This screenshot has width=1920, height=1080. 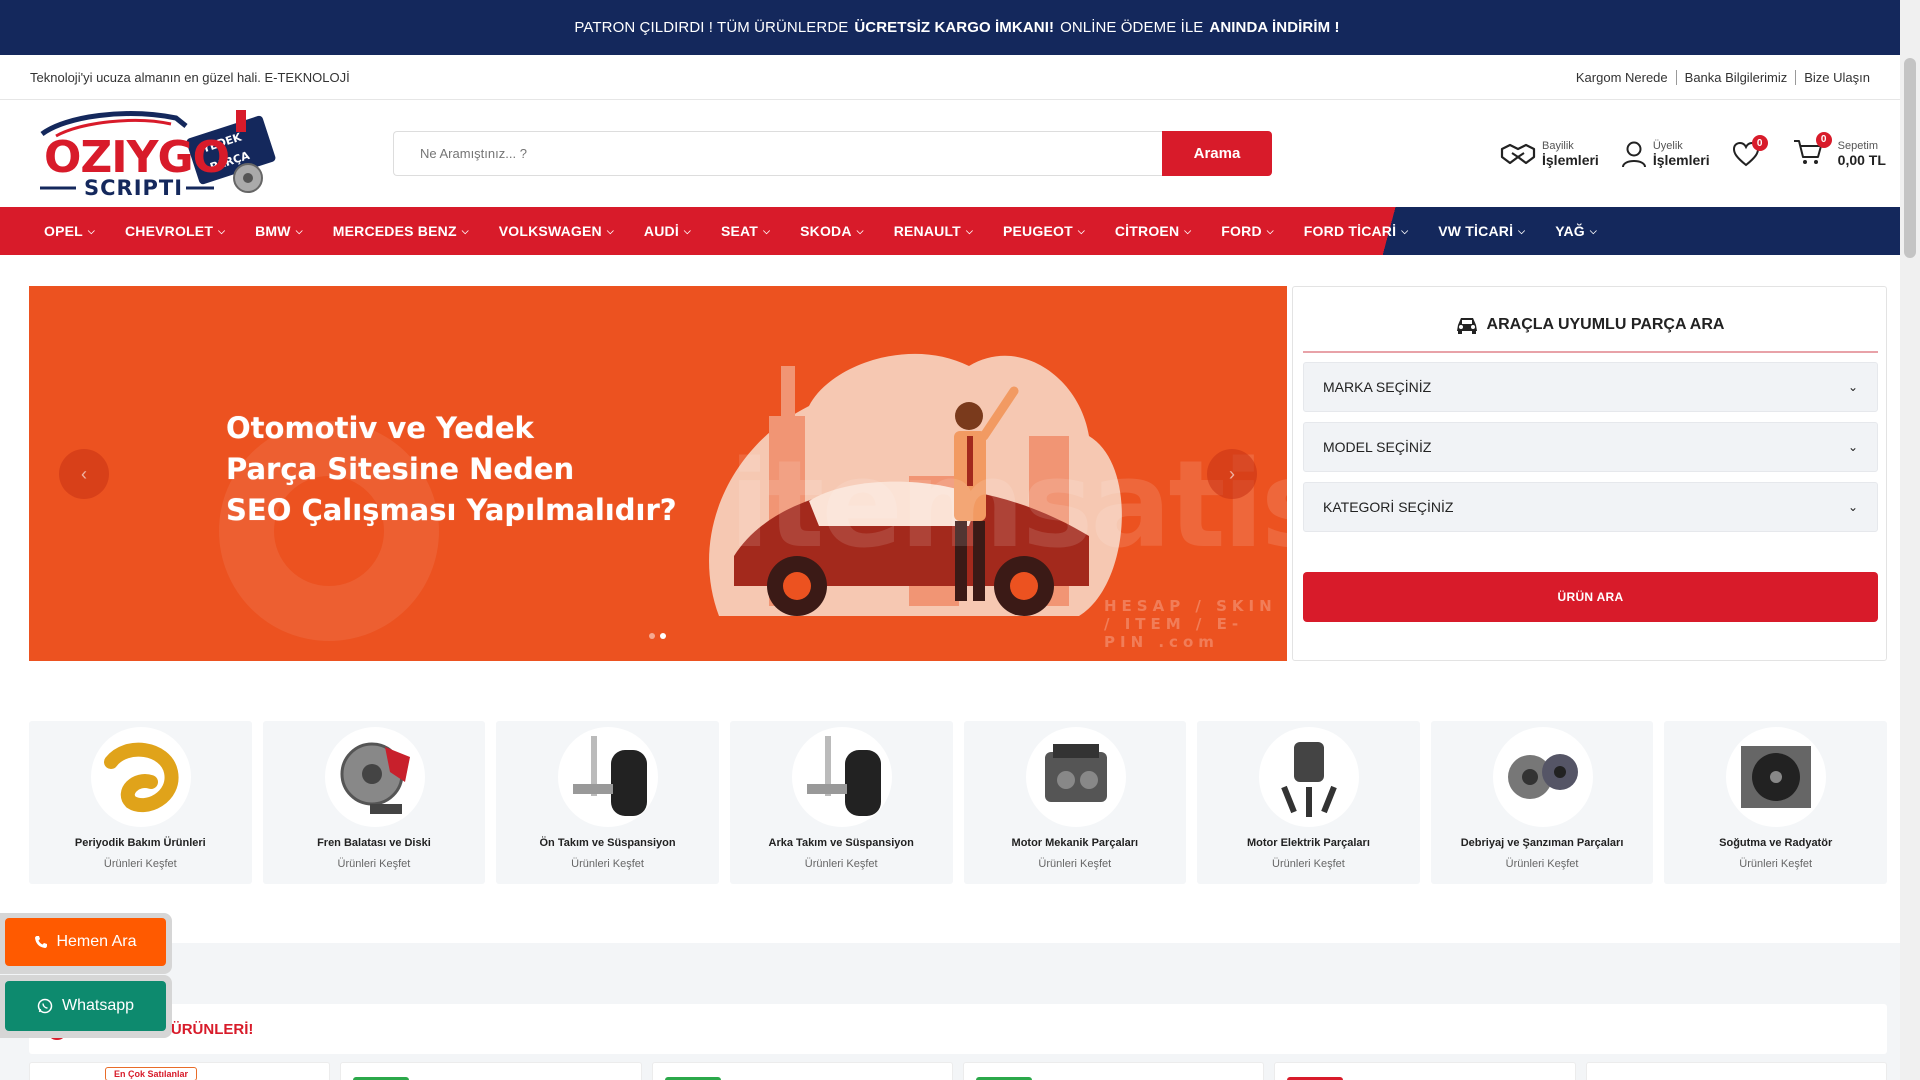 I want to click on bestseller-badge: En Çok Satılanlar, so click(x=151, y=1073).